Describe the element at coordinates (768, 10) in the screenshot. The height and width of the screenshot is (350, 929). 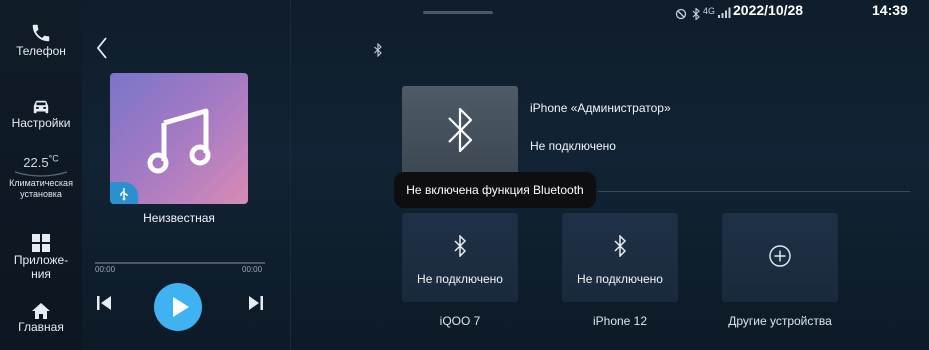
I see `status-date: 2022/10/28` at that location.